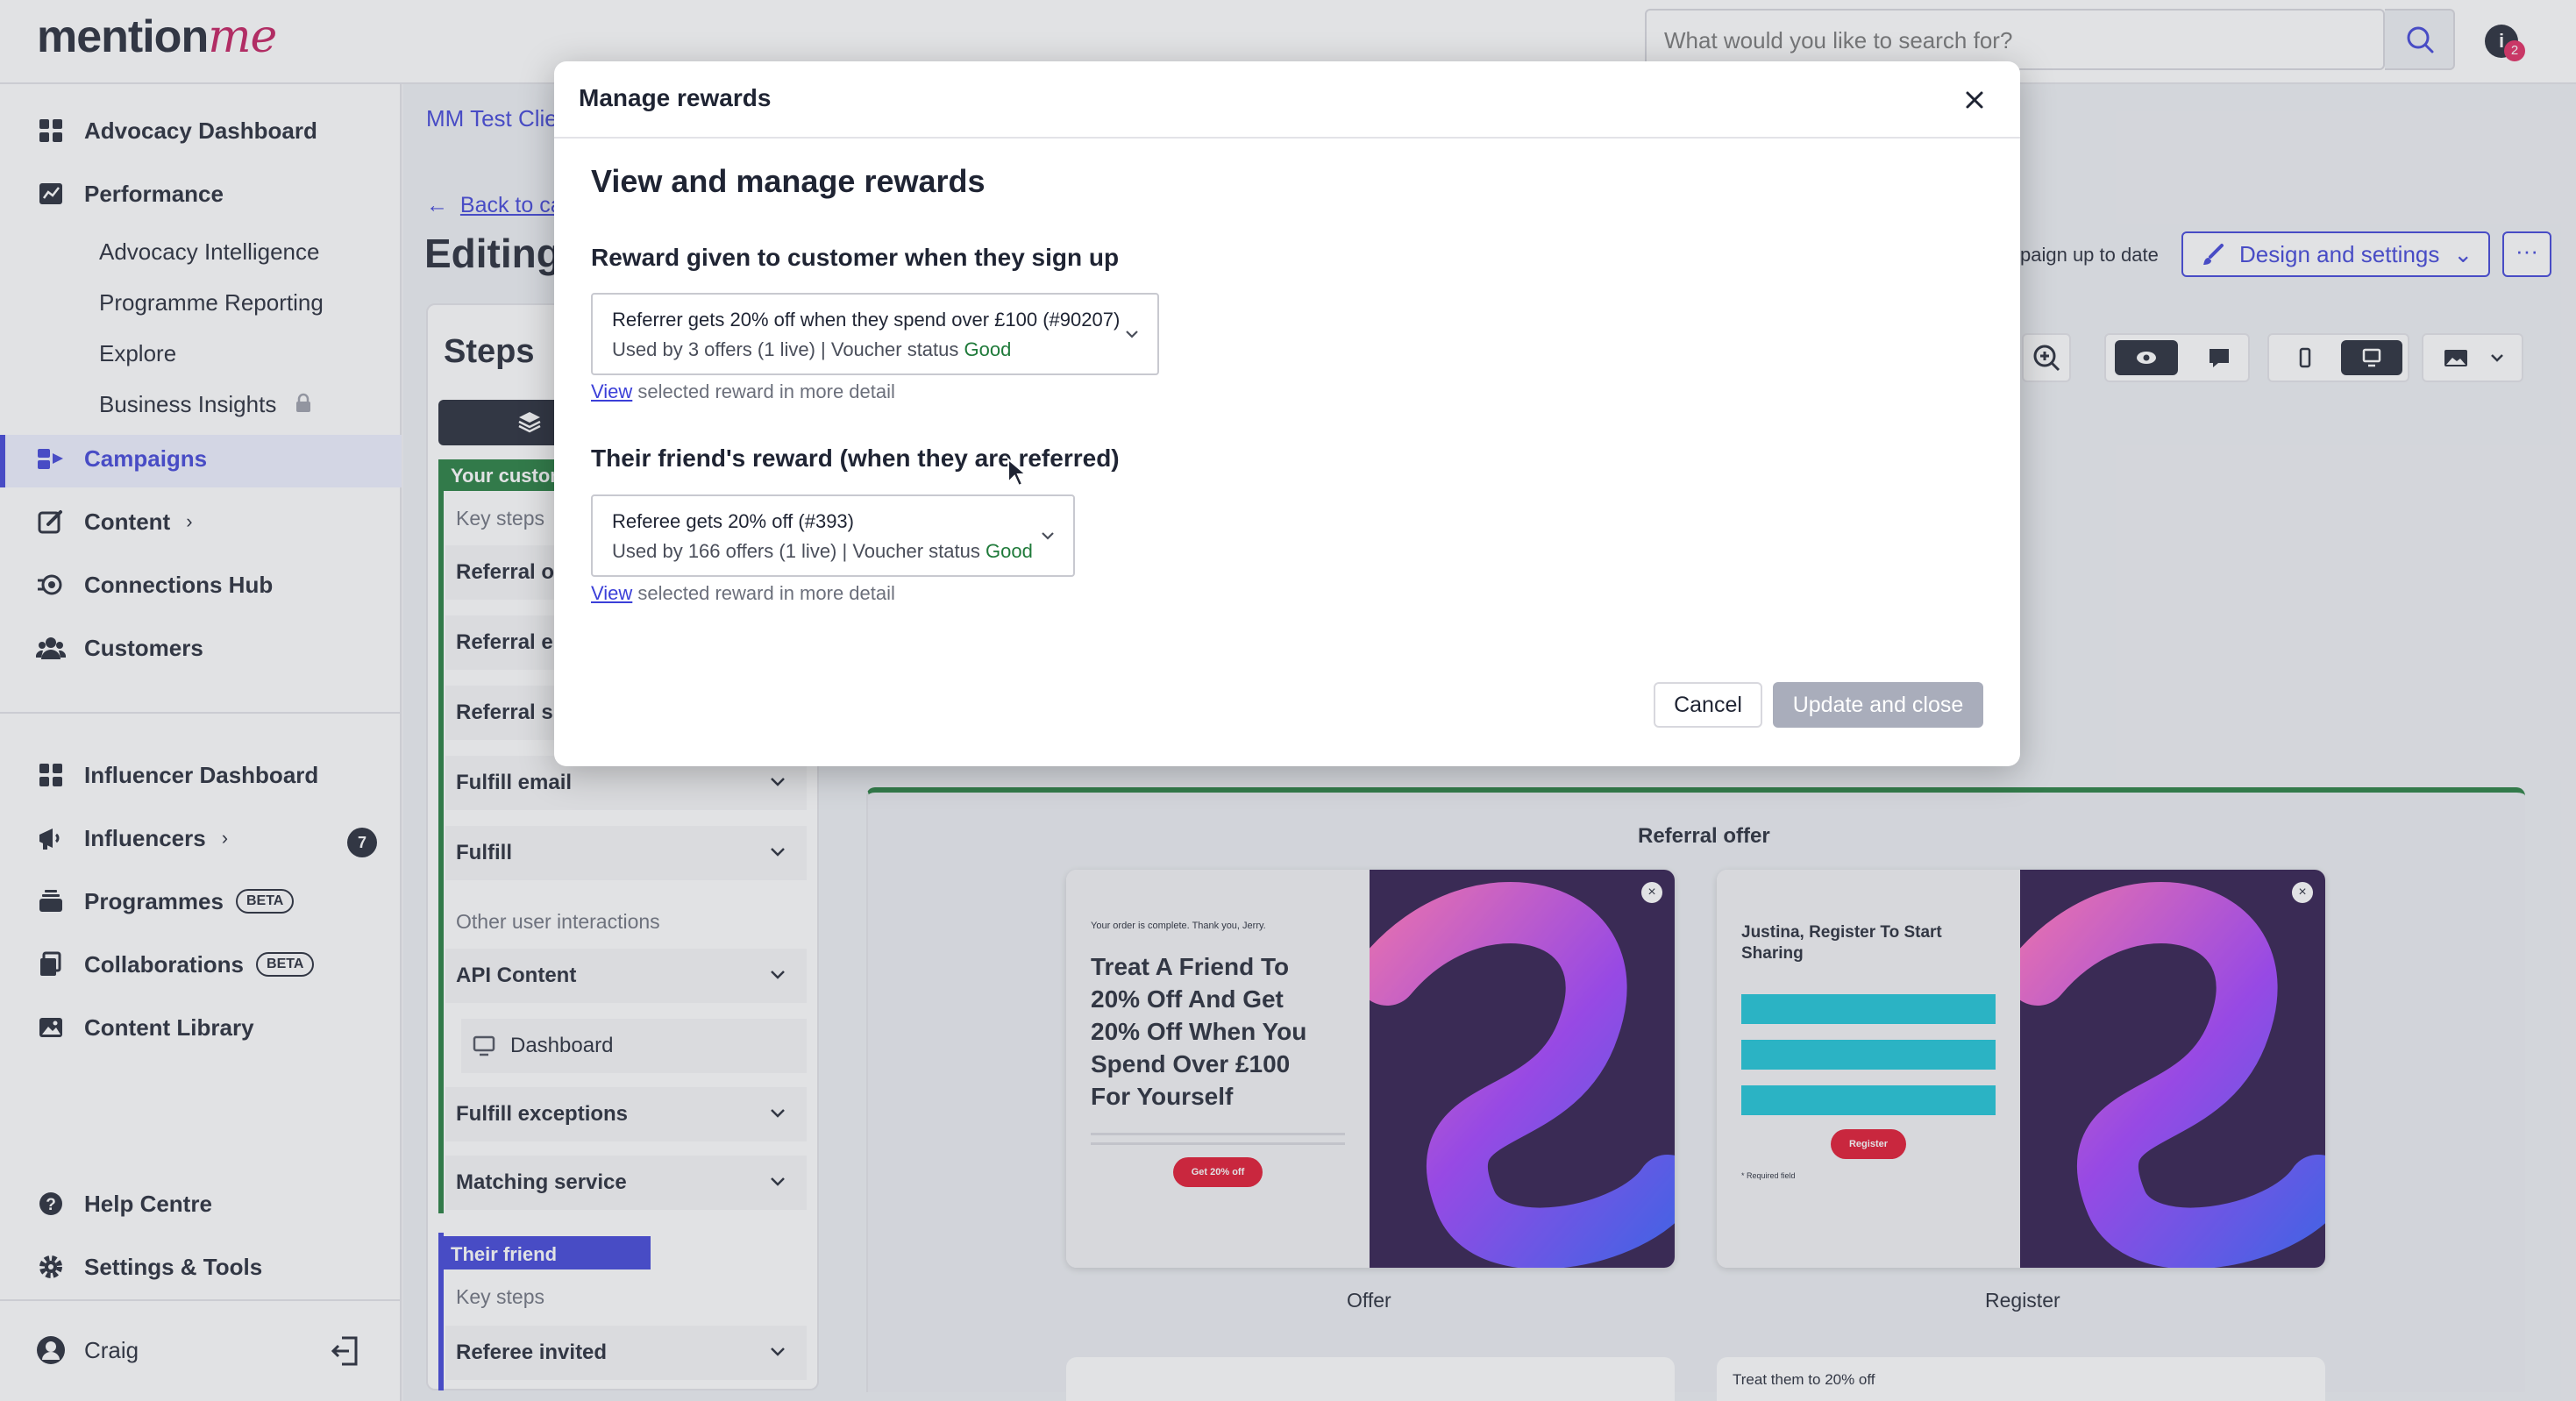 Image resolution: width=2576 pixels, height=1401 pixels. I want to click on referrer-view-detail: View selected reward in more detail, so click(743, 391).